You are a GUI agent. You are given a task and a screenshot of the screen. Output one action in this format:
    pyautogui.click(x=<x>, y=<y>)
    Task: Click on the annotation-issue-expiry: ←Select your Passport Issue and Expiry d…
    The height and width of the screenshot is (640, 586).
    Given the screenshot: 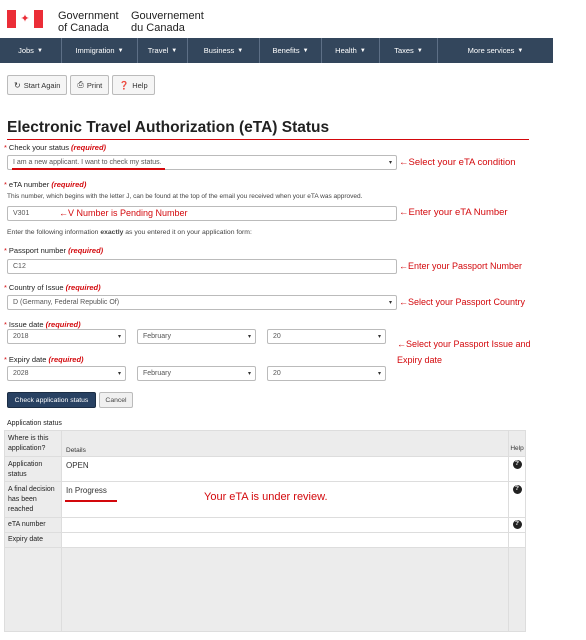 What is the action you would take?
    pyautogui.click(x=464, y=352)
    